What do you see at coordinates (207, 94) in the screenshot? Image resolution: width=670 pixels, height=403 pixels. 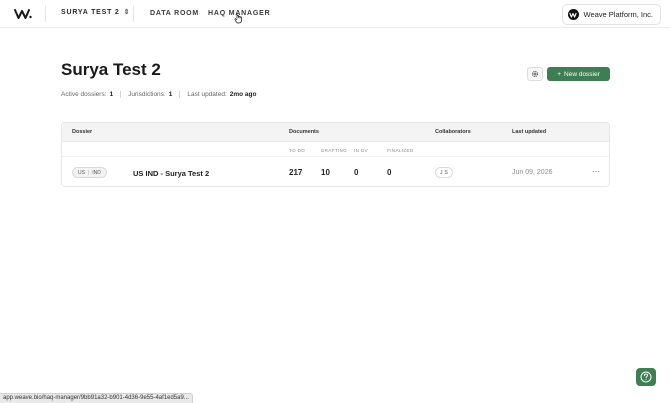 I see `last-updated-label: Last updated:` at bounding box center [207, 94].